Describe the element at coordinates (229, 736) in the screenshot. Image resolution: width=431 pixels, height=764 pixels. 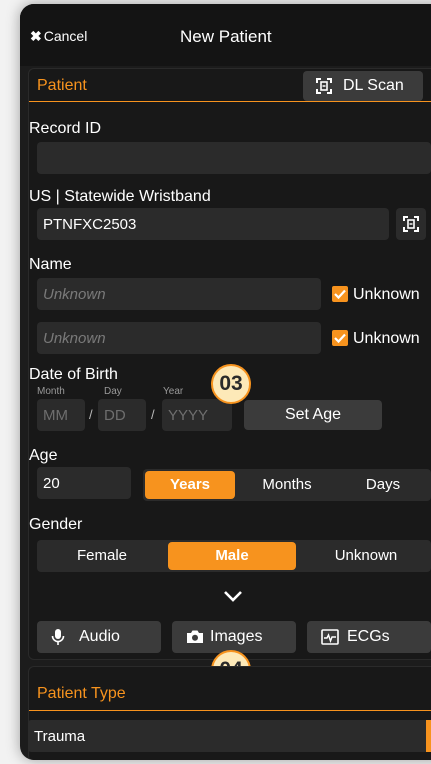
I see `patient-type-select: Trauma` at that location.